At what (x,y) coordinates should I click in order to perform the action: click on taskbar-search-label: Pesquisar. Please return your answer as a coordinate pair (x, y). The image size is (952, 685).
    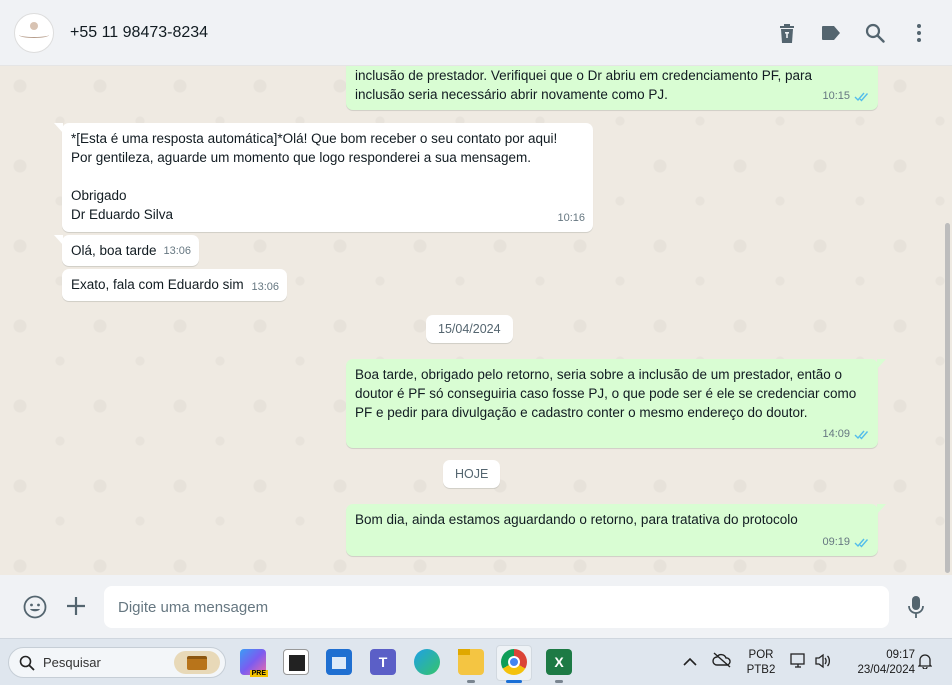
    Looking at the image, I should click on (72, 662).